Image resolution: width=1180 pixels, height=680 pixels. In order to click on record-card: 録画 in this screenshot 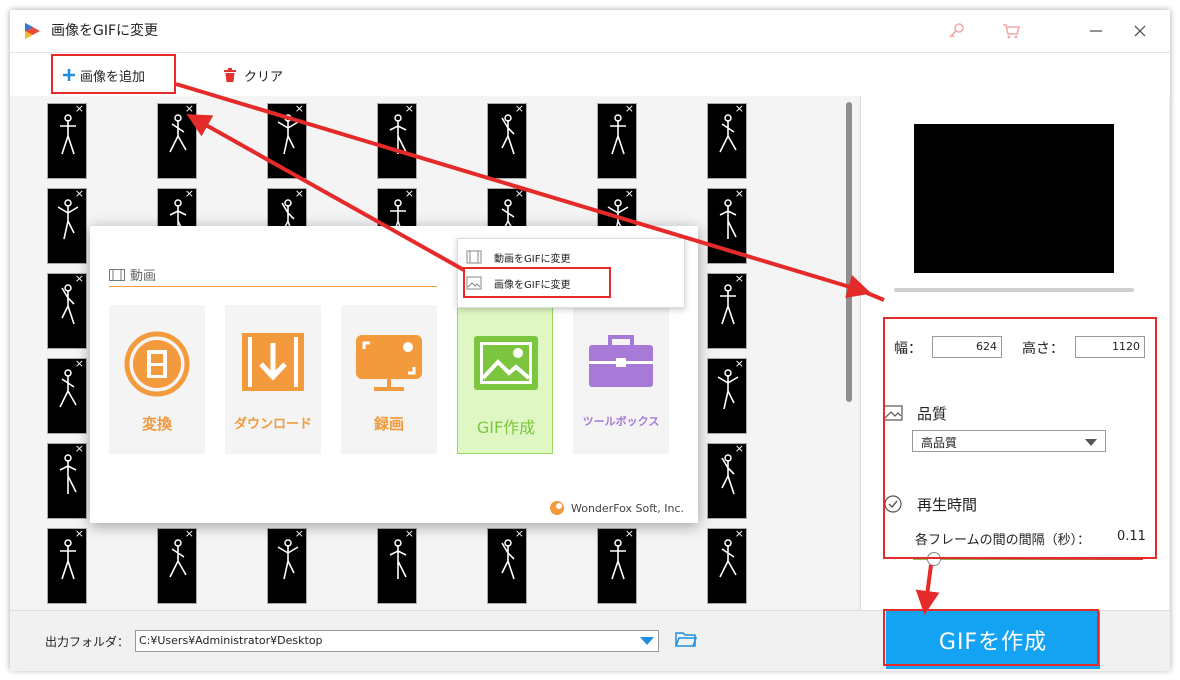, I will do `click(389, 379)`.